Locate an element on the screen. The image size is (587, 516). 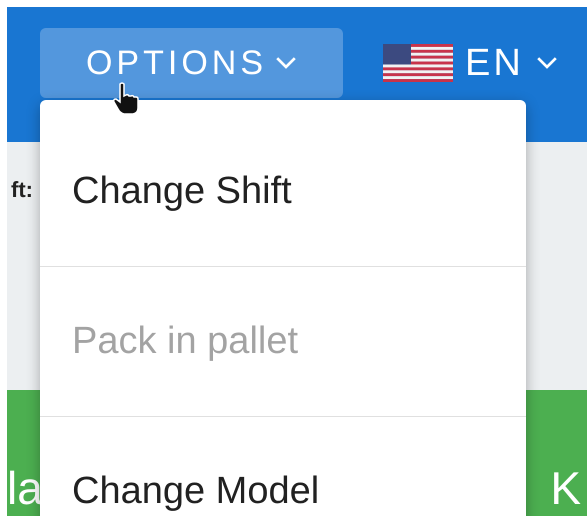
banner-text: K is located at coordinates (565, 488).